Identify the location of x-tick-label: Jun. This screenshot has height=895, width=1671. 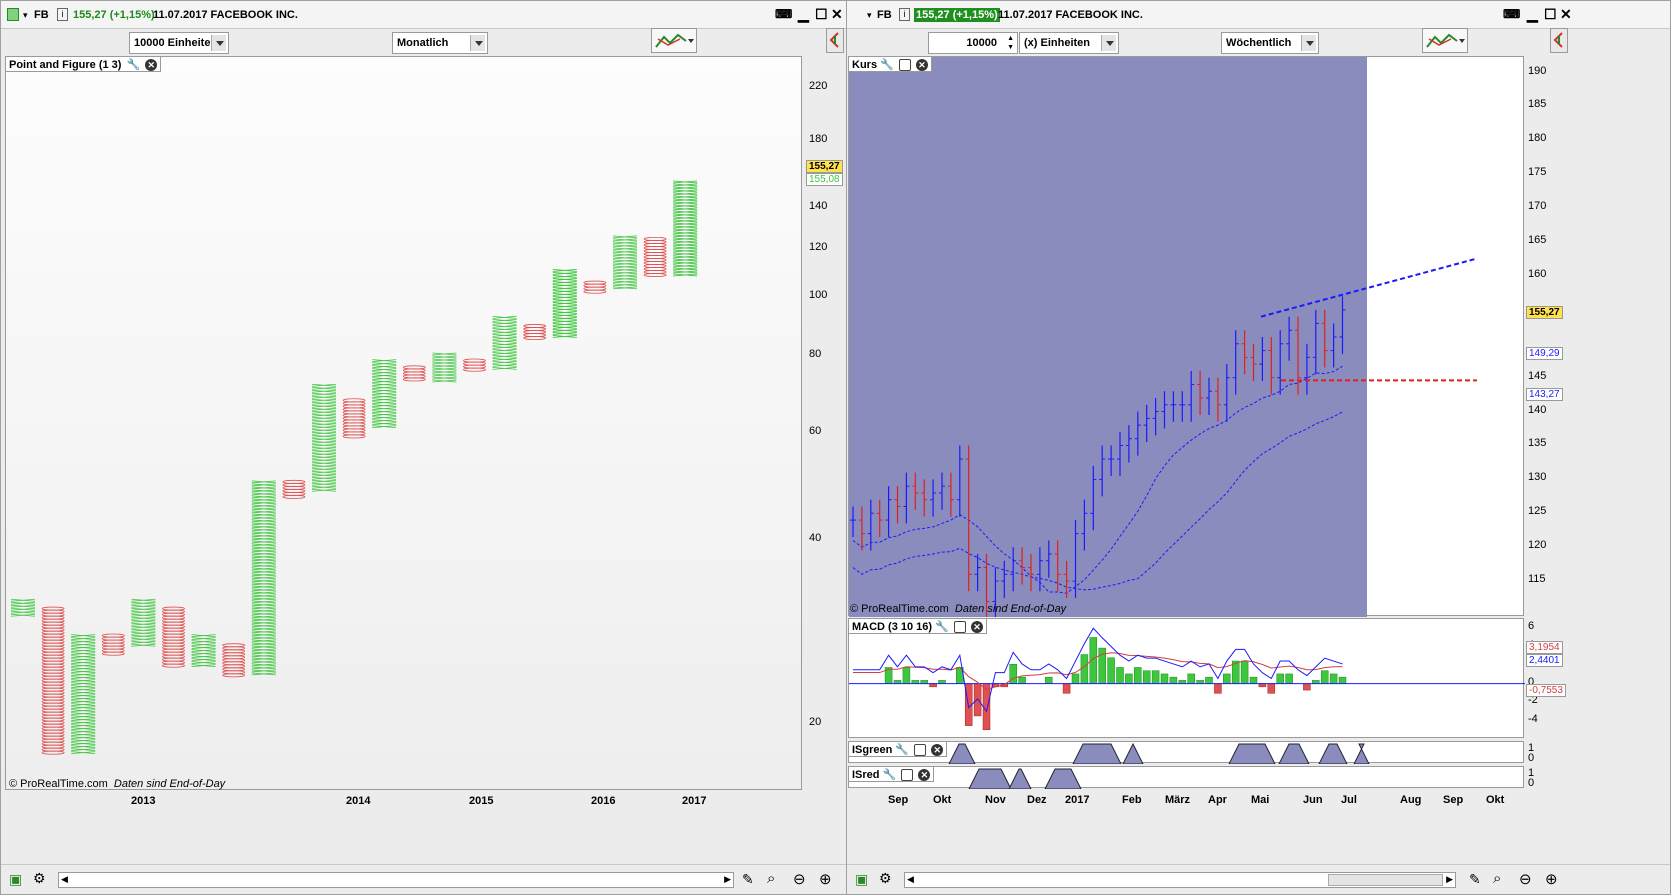
(1313, 800).